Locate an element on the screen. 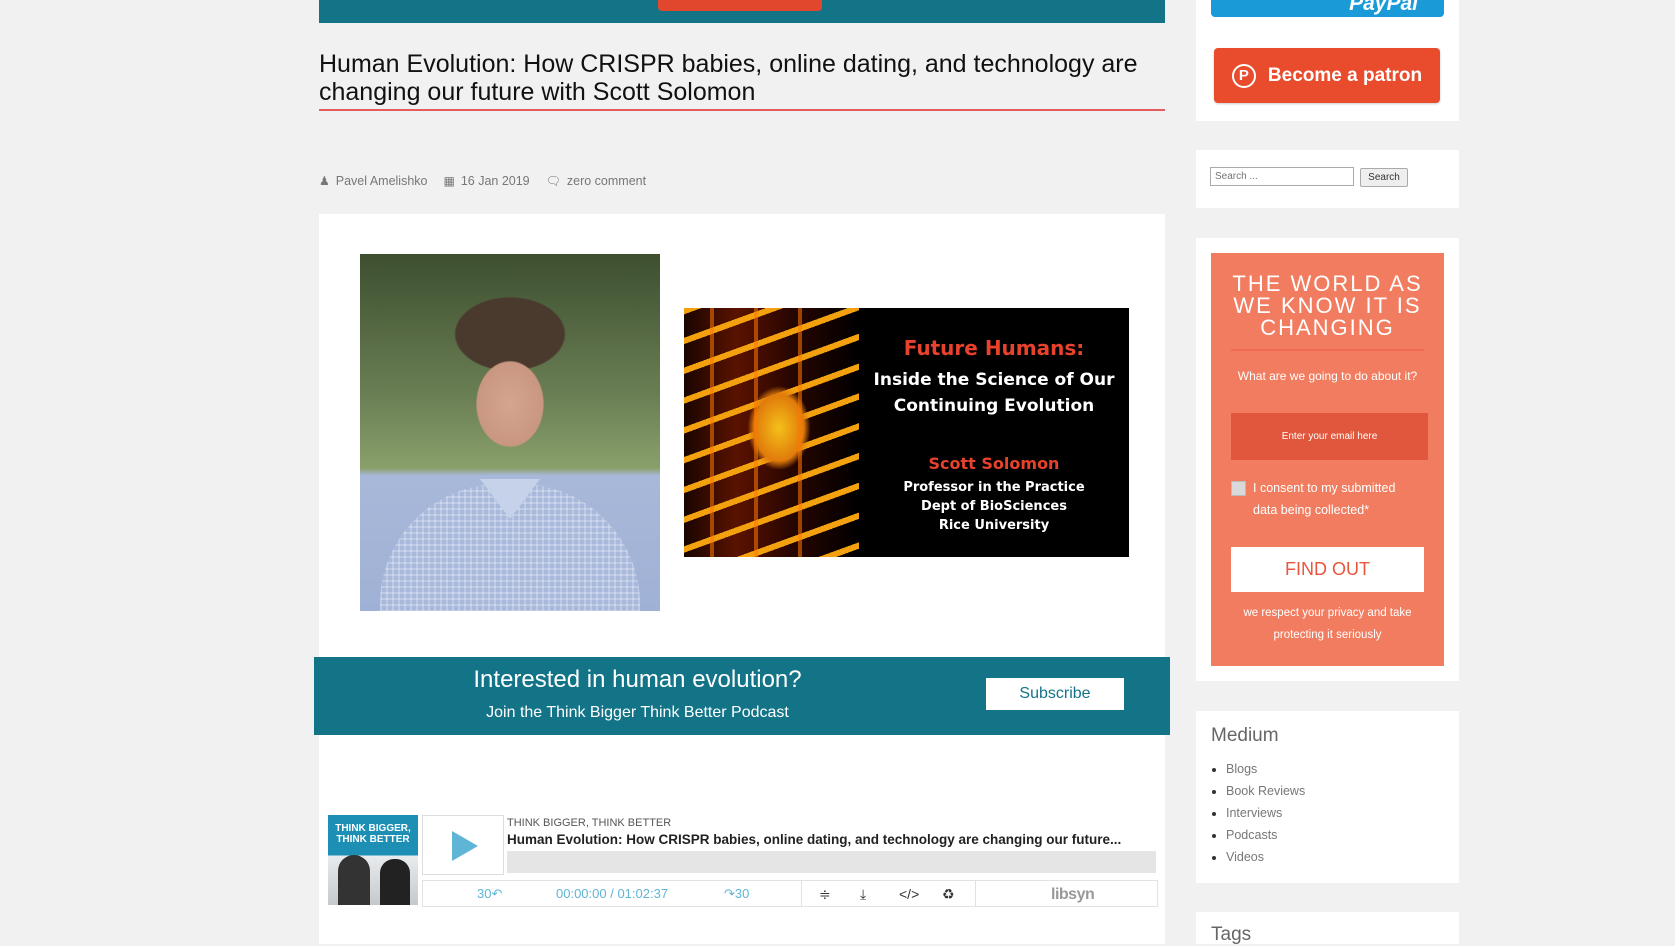 The height and width of the screenshot is (946, 1675). author-photo is located at coordinates (510, 432).